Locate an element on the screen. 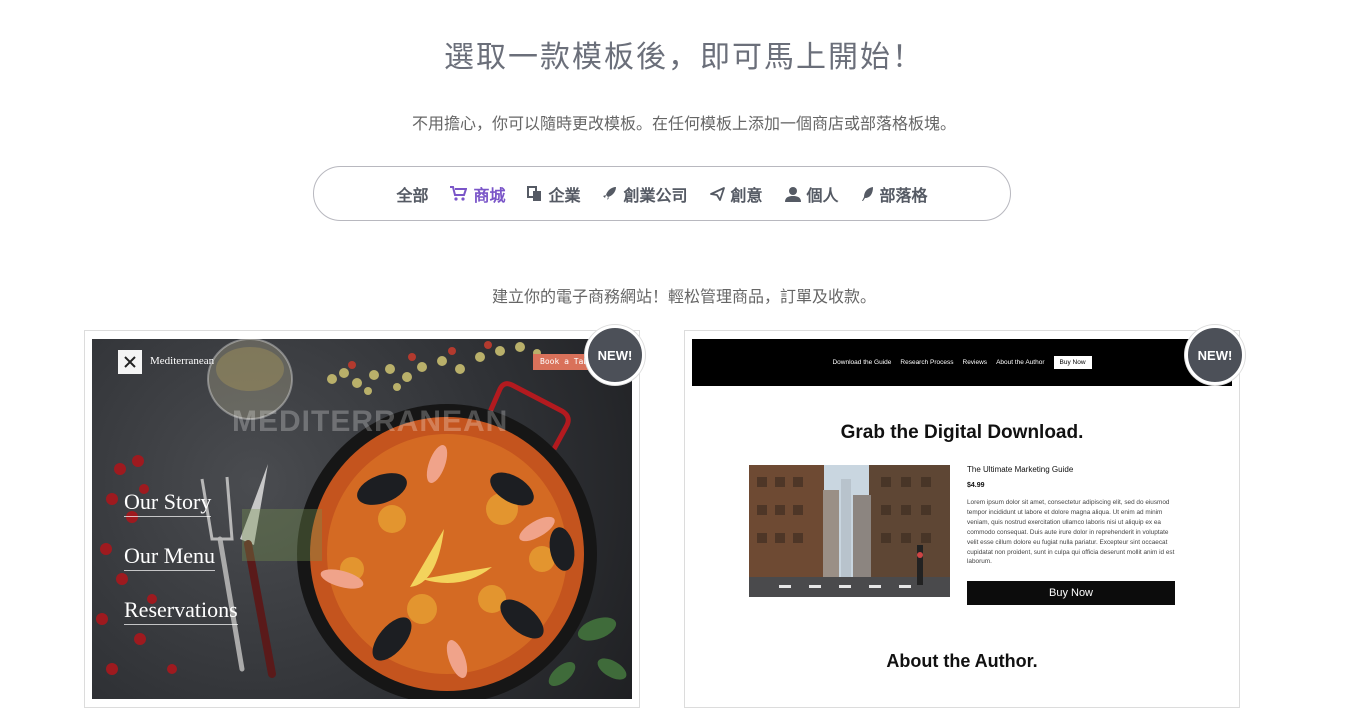 The width and height of the screenshot is (1368, 723). preview-price: $4.99 is located at coordinates (976, 485).